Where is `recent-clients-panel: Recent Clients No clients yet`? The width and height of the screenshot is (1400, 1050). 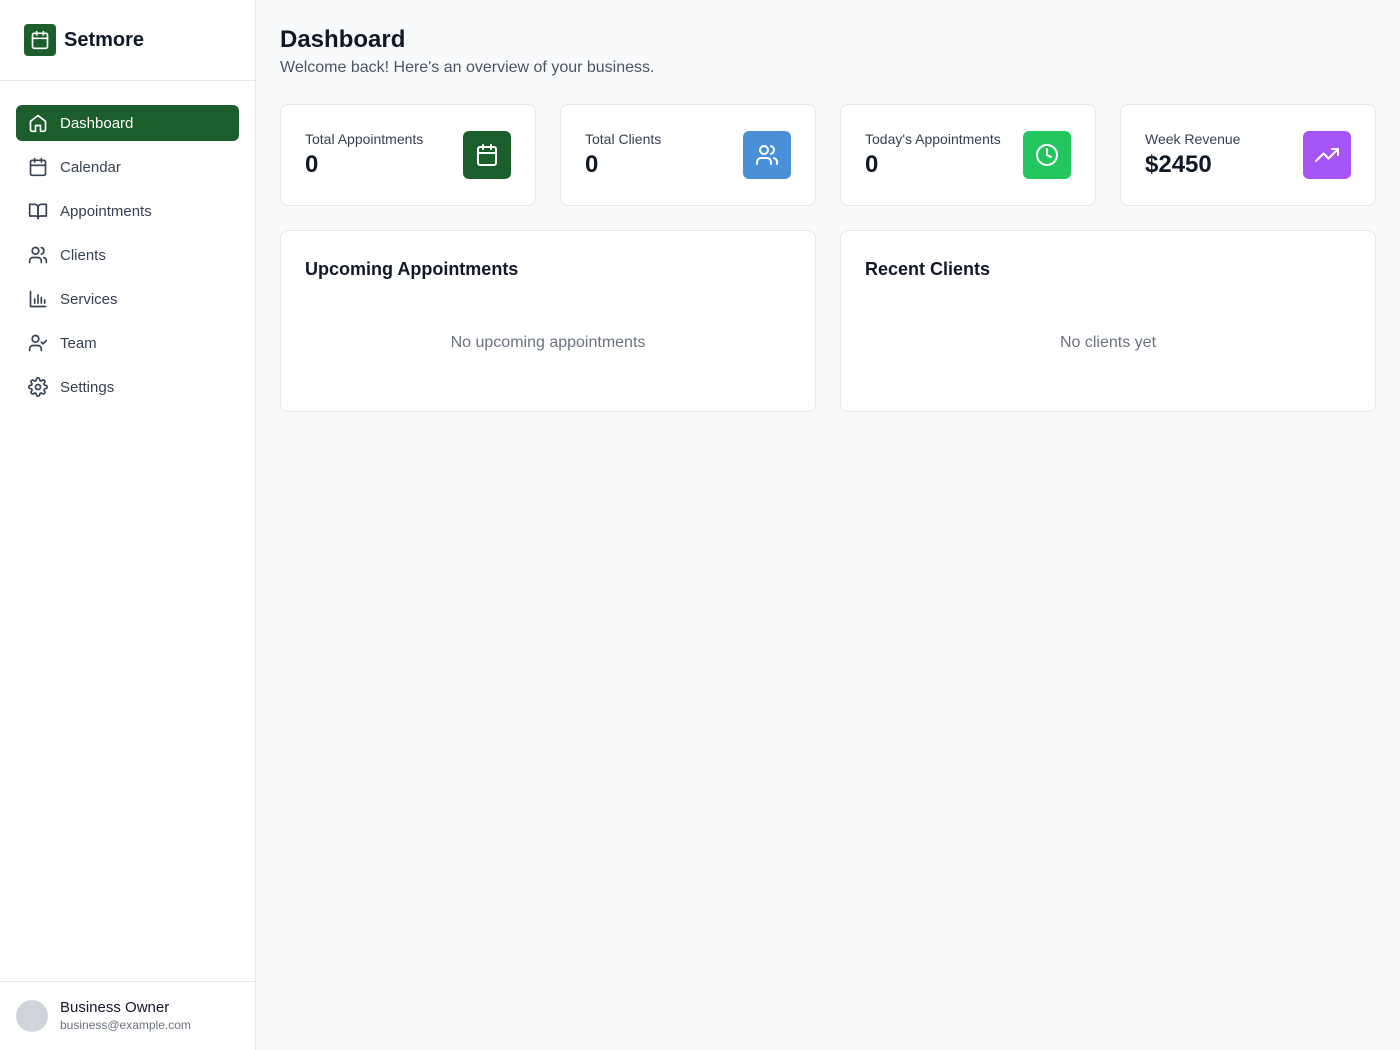
recent-clients-panel: Recent Clients No clients yet is located at coordinates (1108, 321).